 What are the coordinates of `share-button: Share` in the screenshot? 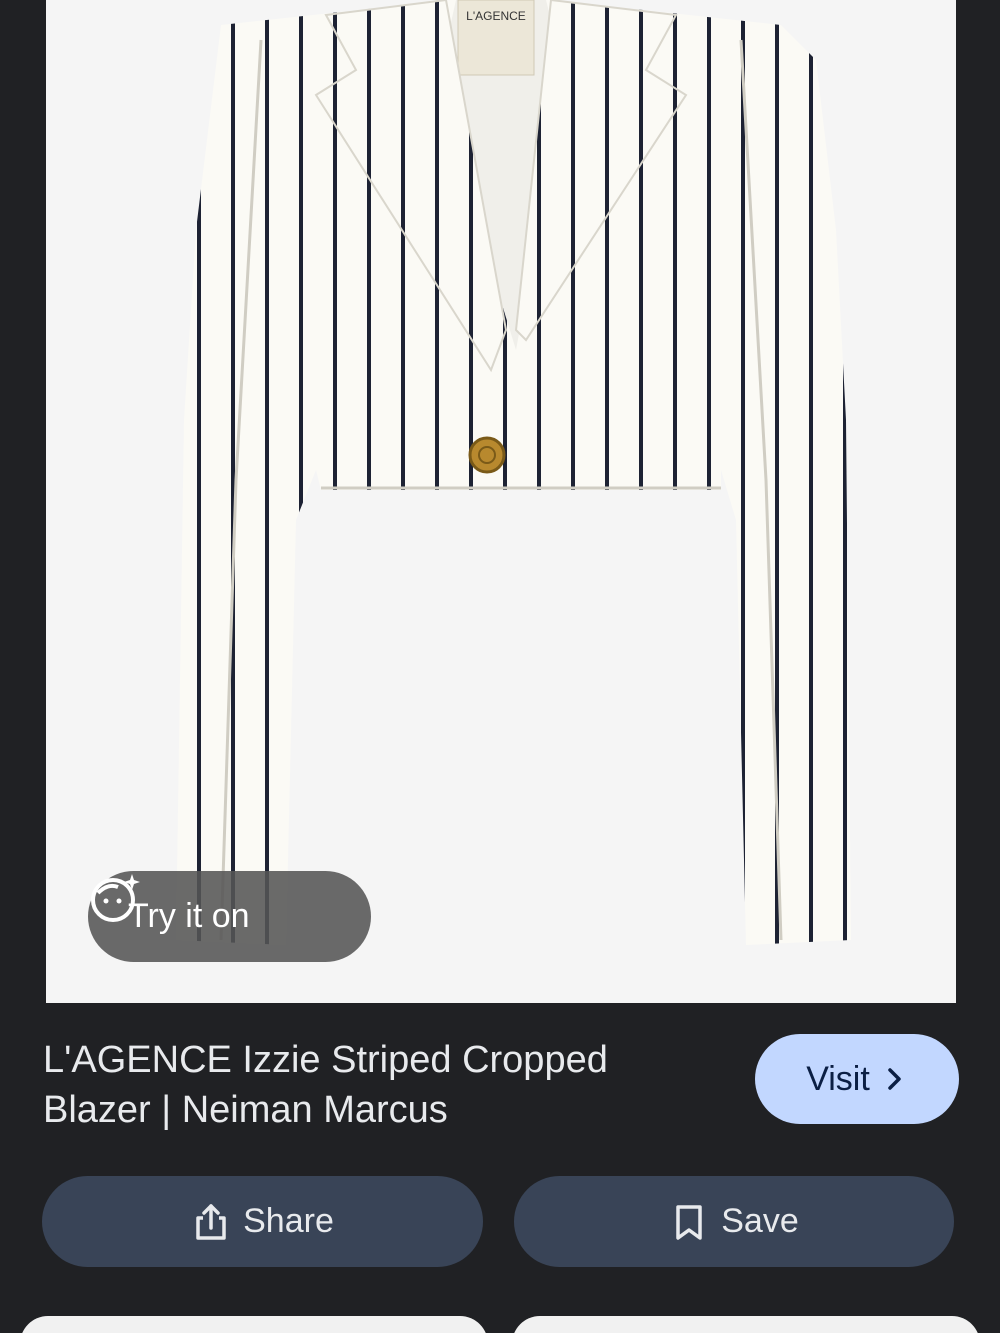 It's located at (262, 1221).